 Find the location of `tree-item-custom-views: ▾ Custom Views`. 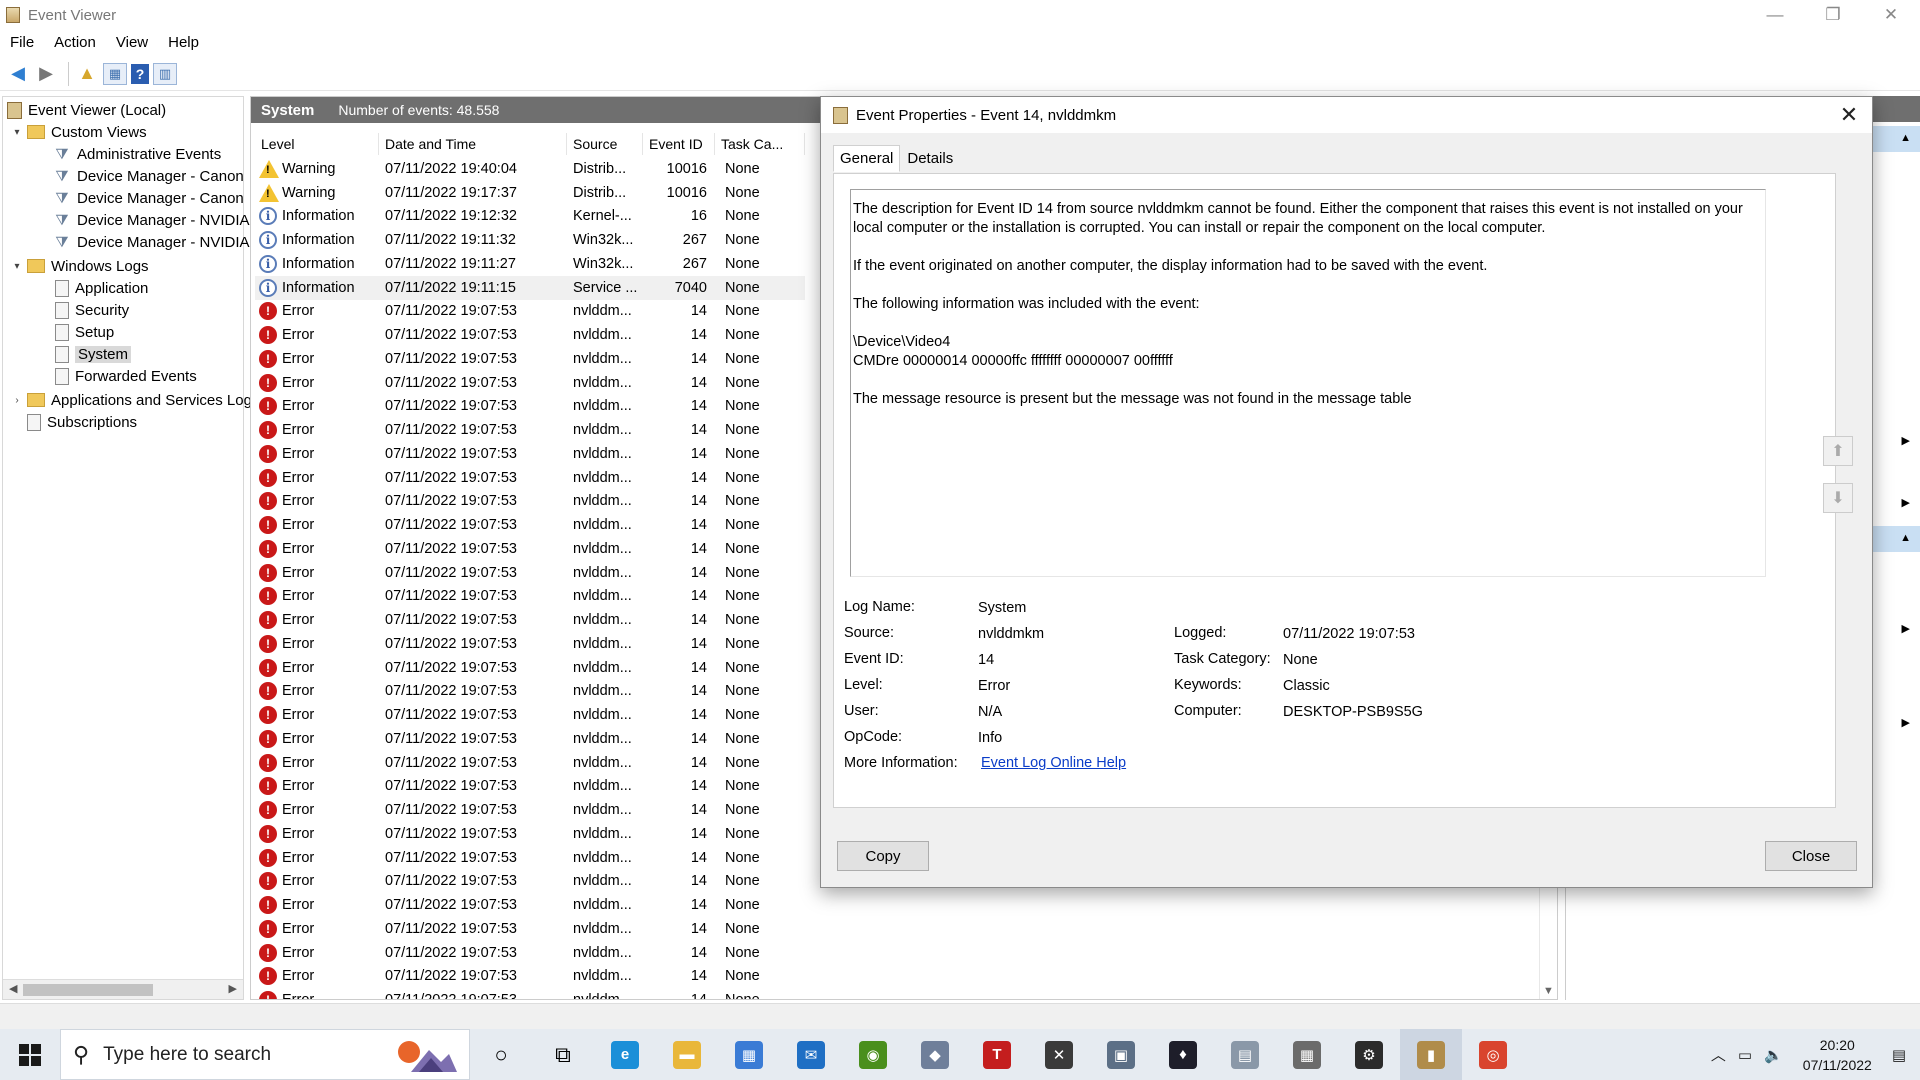

tree-item-custom-views: ▾ Custom Views is located at coordinates (78, 132).